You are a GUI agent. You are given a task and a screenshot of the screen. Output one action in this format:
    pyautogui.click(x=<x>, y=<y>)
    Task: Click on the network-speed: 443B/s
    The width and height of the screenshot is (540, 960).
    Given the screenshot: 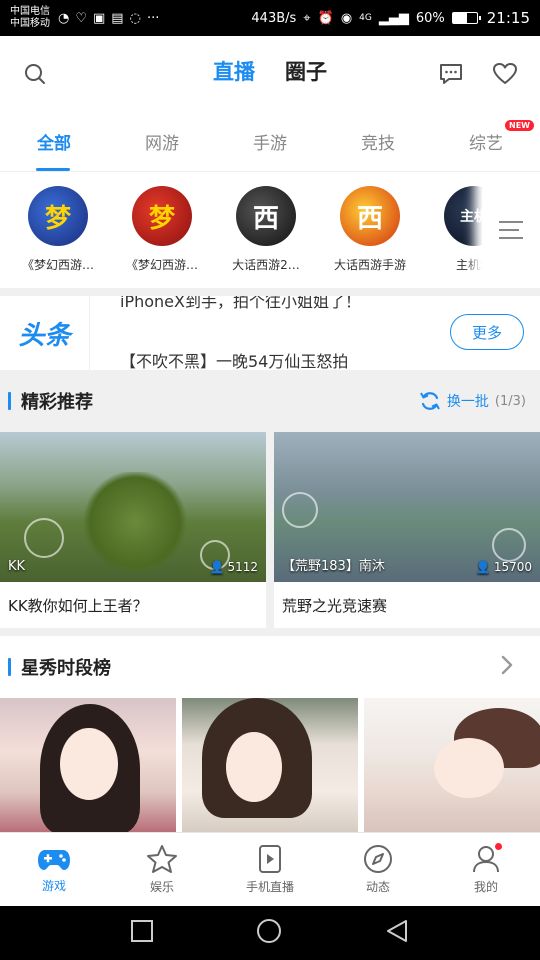 What is the action you would take?
    pyautogui.click(x=274, y=18)
    